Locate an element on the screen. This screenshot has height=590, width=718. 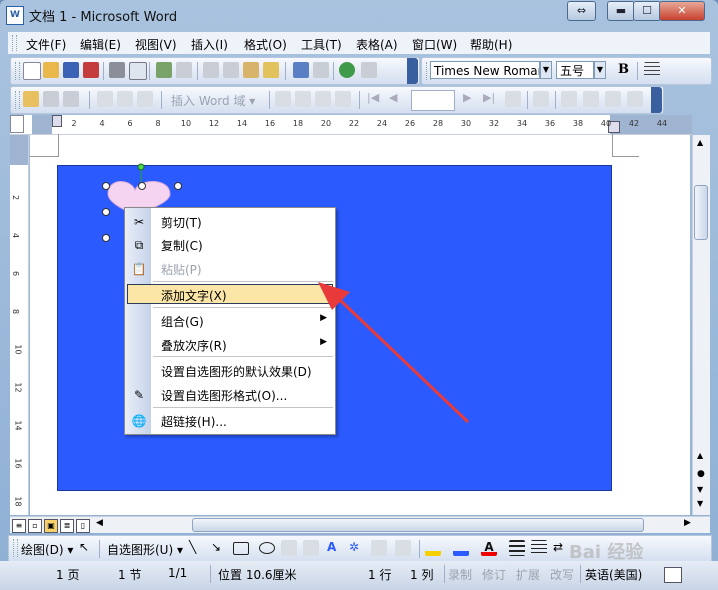
format-painter-icon is located at coordinates (271, 70).